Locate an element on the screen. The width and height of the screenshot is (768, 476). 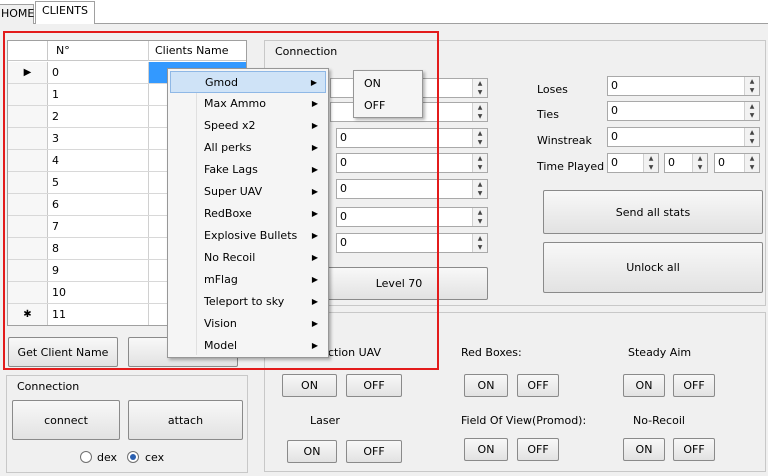
no-recoil-on-button: ON is located at coordinates (644, 449).